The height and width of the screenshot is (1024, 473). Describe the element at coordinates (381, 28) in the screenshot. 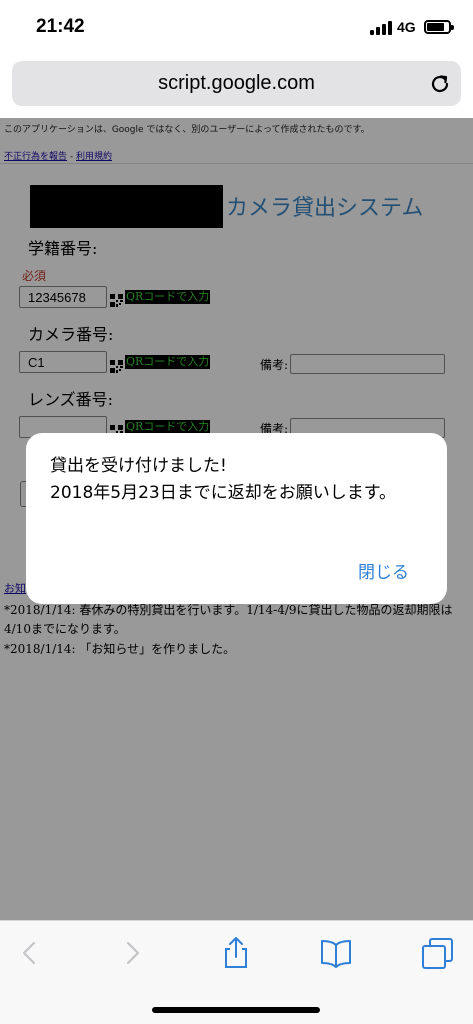

I see `signal-icon` at that location.